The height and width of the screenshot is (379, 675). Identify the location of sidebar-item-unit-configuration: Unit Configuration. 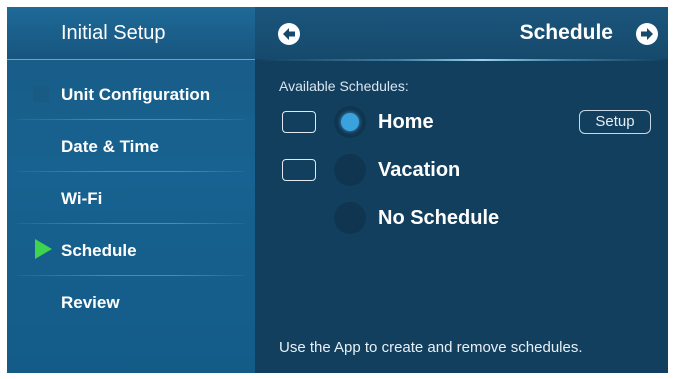
(131, 94).